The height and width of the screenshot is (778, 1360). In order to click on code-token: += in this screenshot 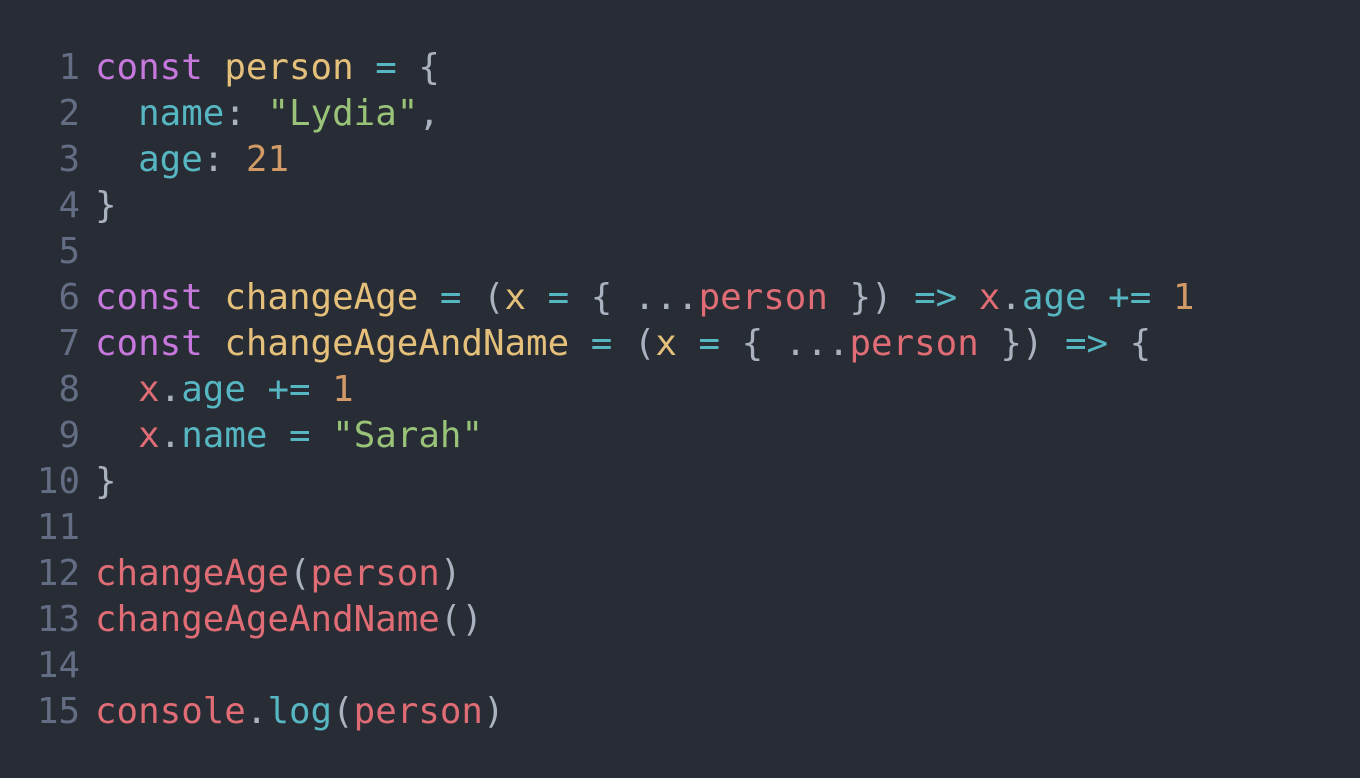, I will do `click(1130, 297)`.